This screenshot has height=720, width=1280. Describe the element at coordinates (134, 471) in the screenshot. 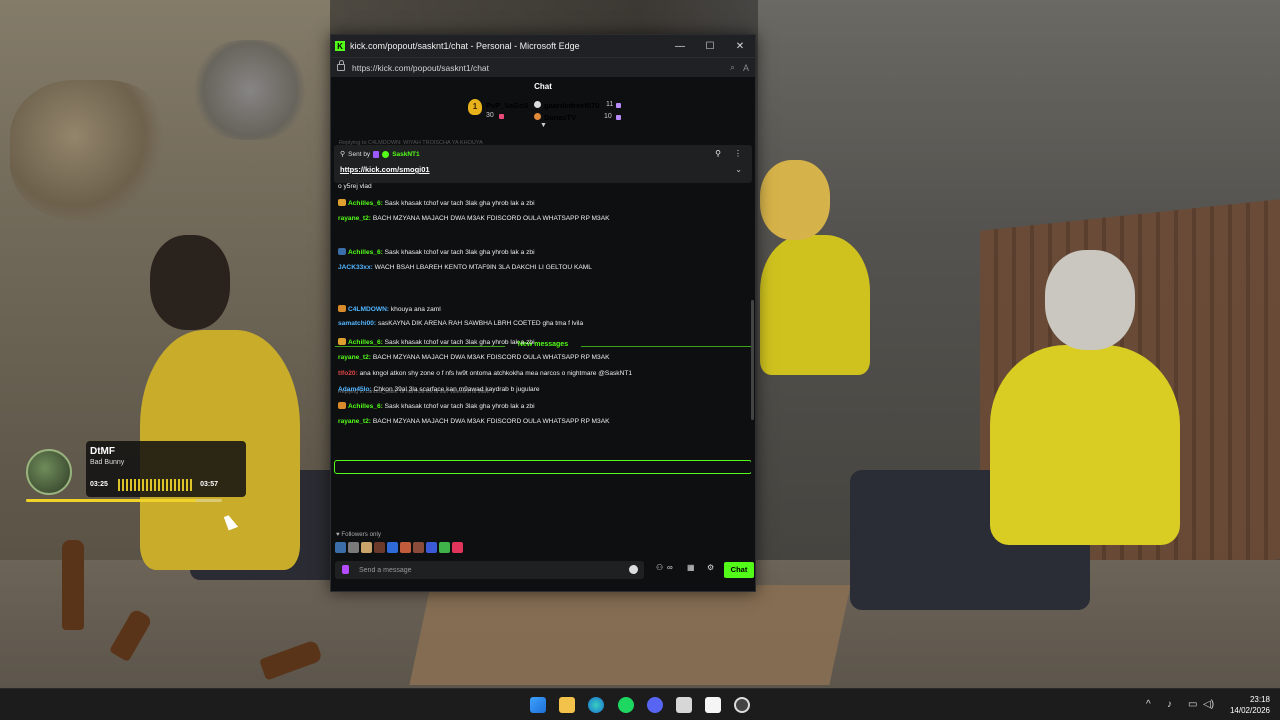

I see `media-player-widget: DtMF Bad Bunny 03:25 03:57` at that location.